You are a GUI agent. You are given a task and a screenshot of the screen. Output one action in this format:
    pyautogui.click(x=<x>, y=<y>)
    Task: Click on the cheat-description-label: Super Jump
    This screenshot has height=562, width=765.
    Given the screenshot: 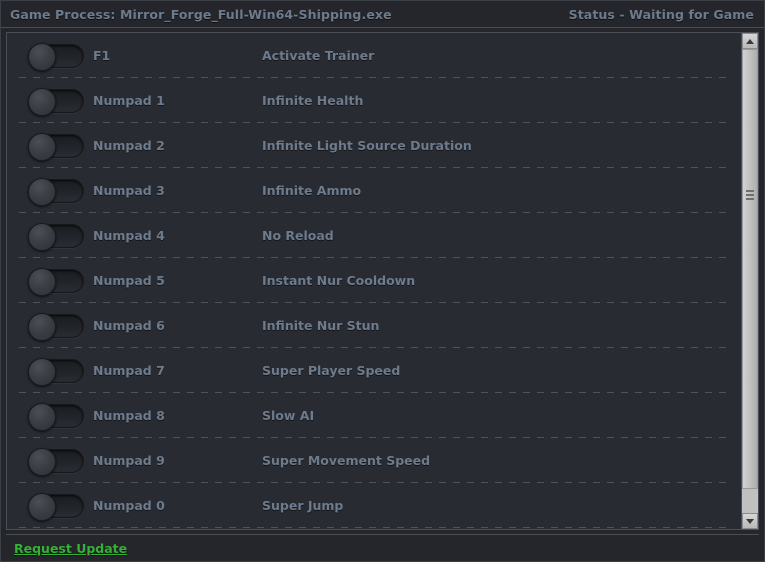 What is the action you would take?
    pyautogui.click(x=303, y=505)
    